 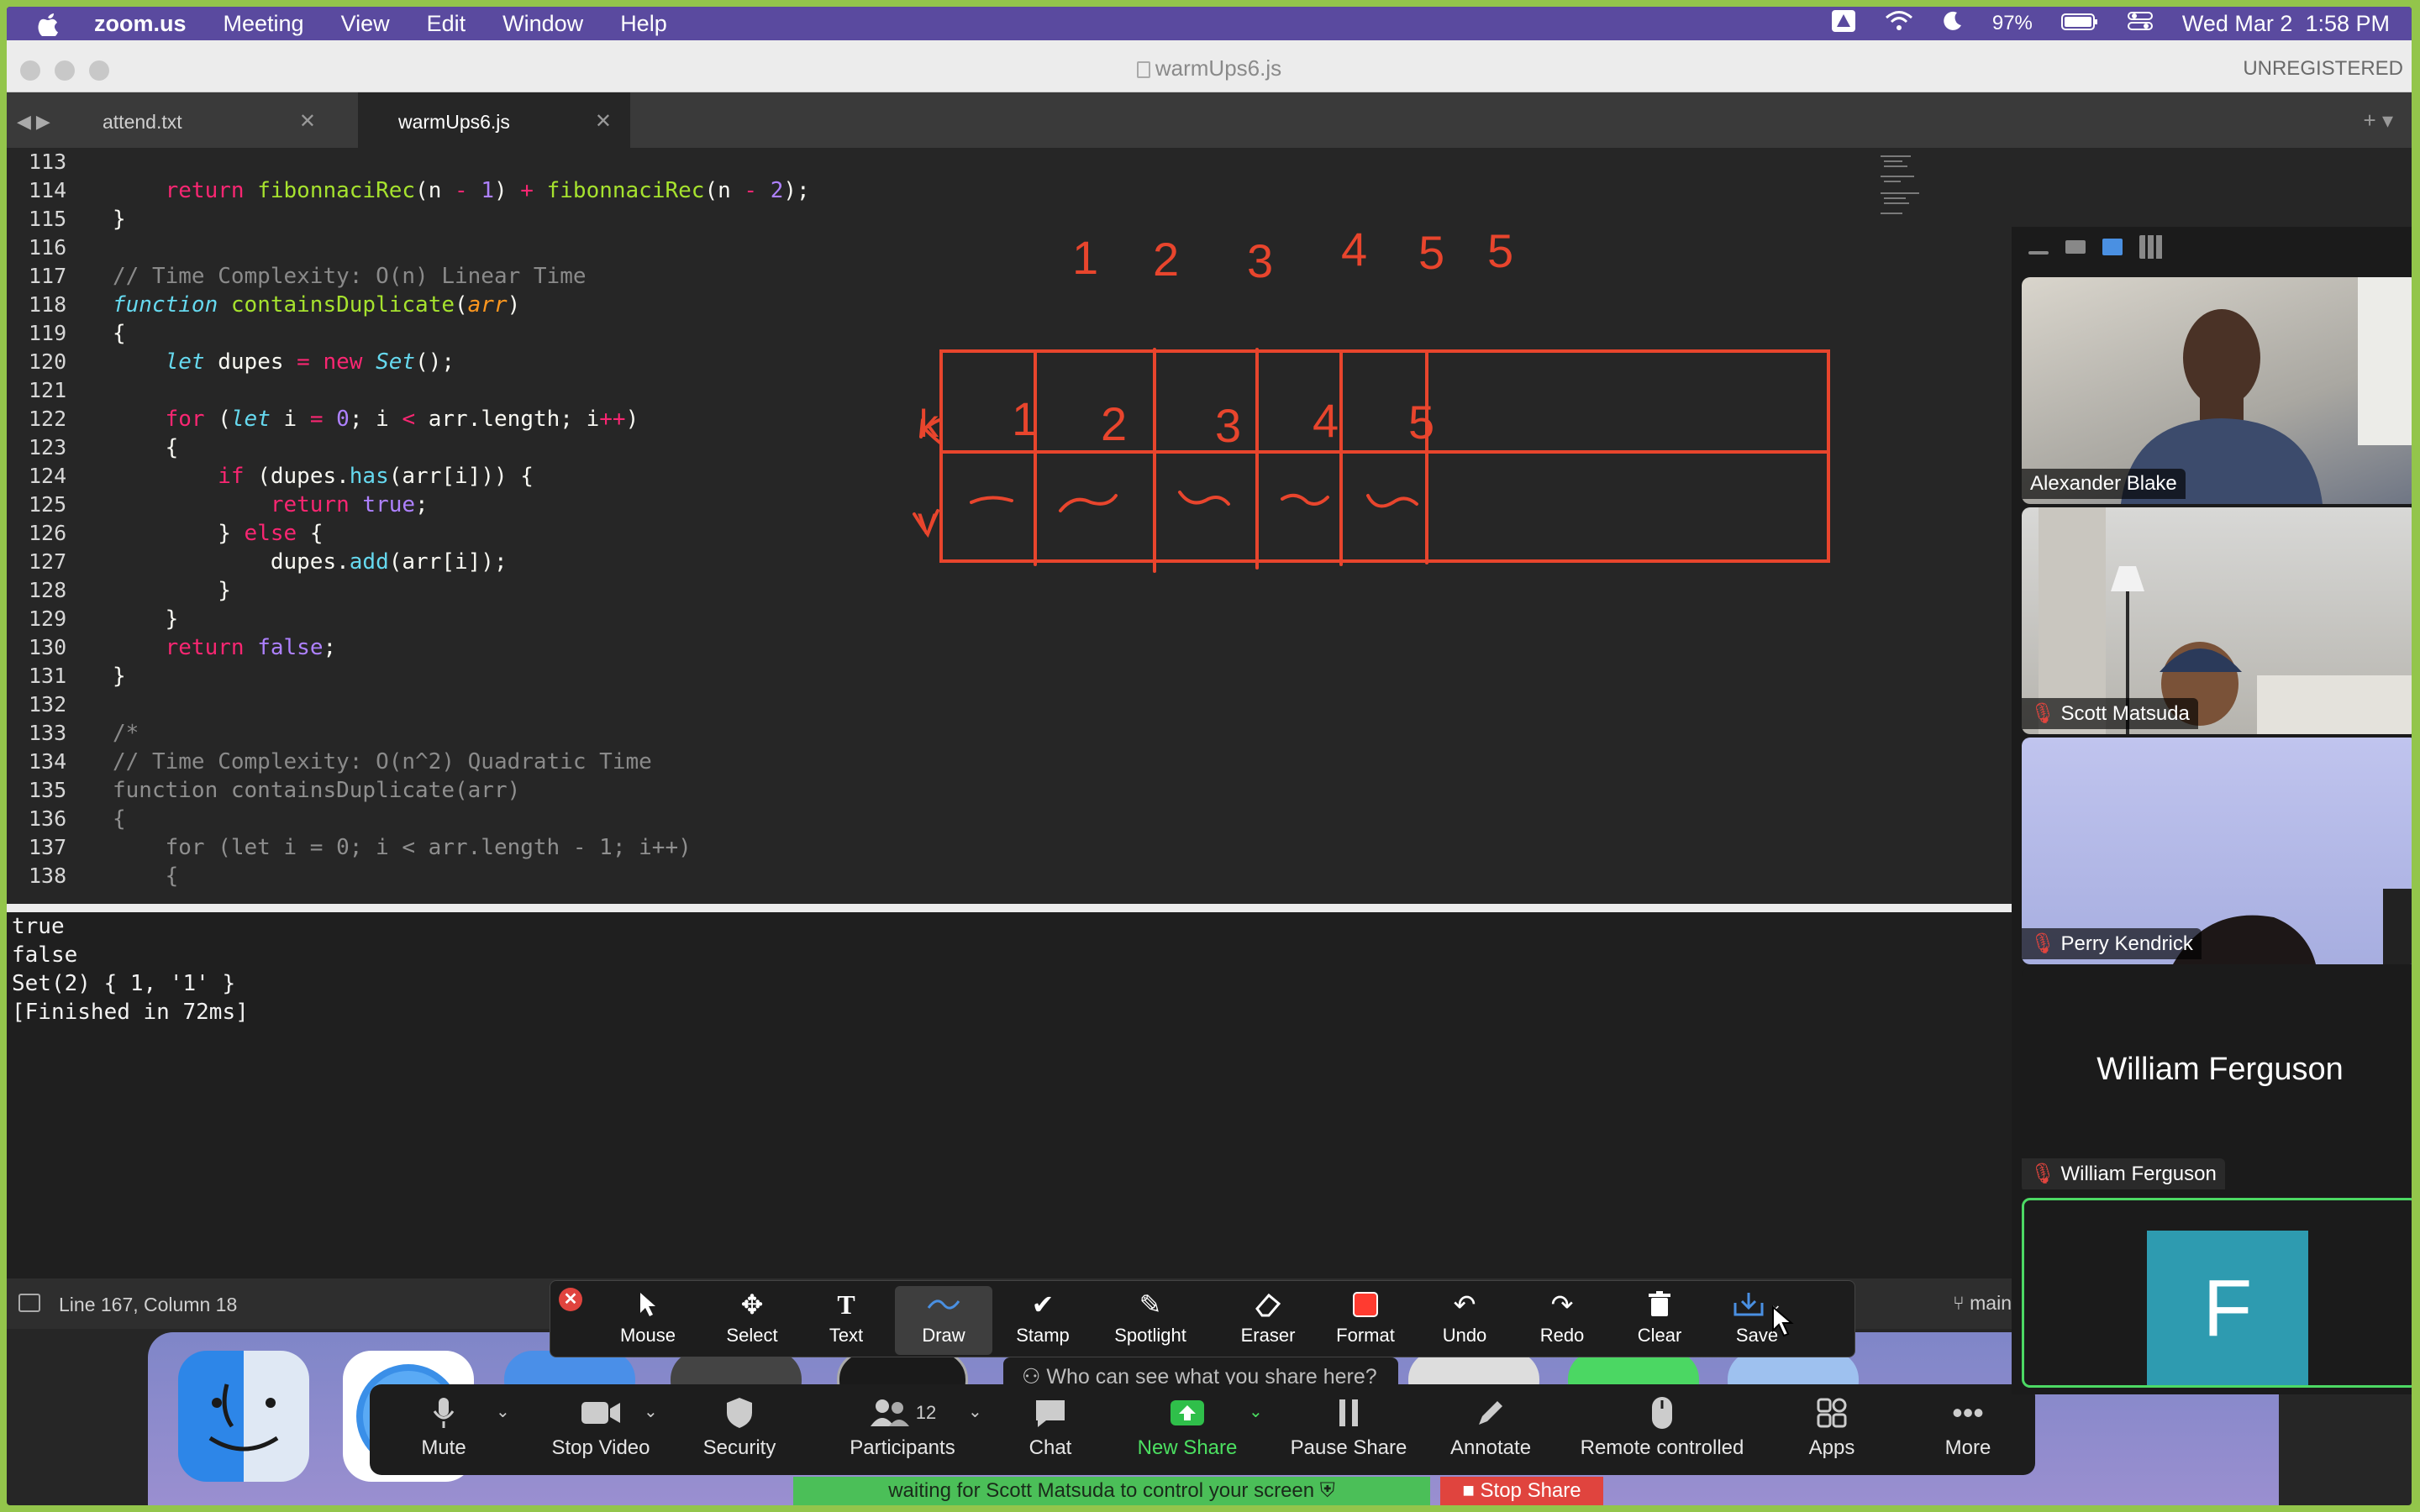 What do you see at coordinates (943, 1304) in the screenshot?
I see `squiggle-icon` at bounding box center [943, 1304].